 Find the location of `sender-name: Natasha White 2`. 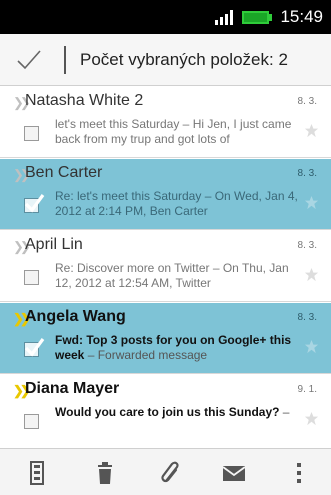

sender-name: Natasha White 2 is located at coordinates (84, 101).